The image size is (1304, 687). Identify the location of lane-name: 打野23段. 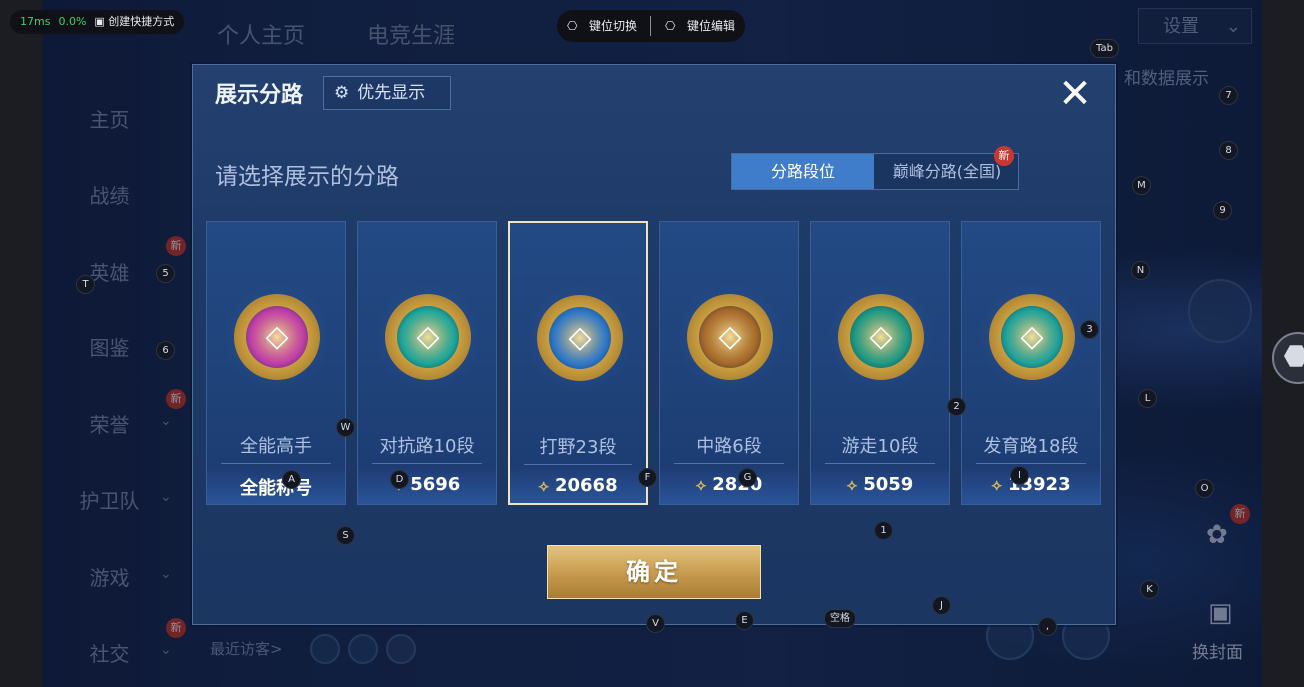
(578, 447).